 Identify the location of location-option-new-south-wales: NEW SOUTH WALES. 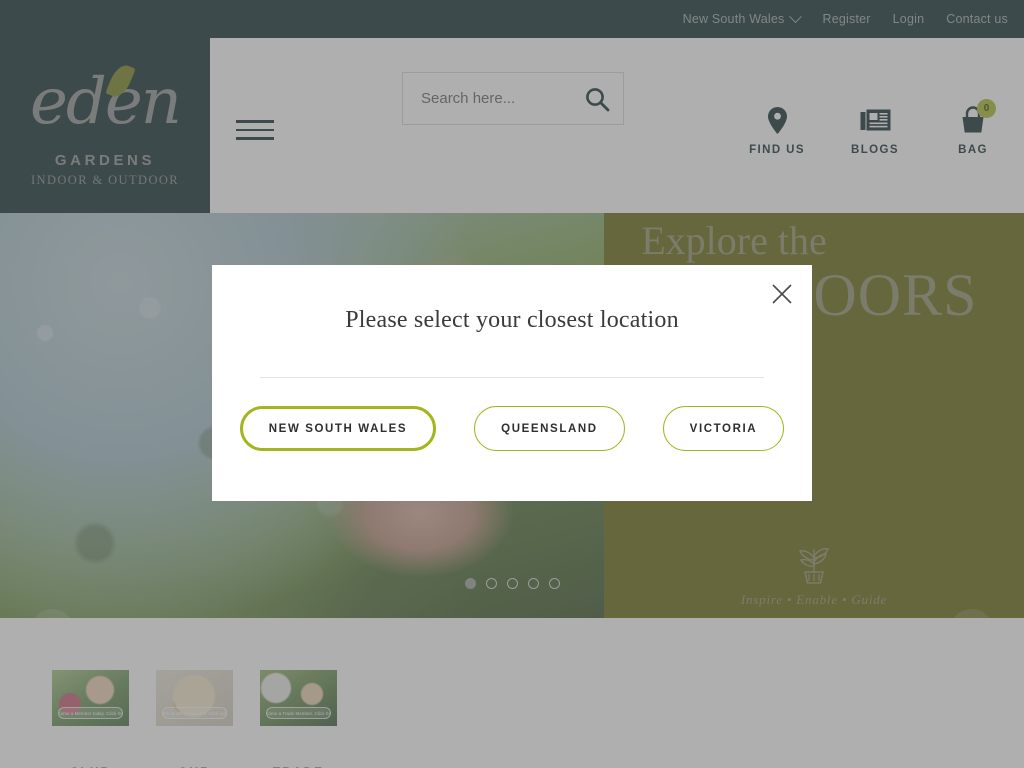
(338, 428).